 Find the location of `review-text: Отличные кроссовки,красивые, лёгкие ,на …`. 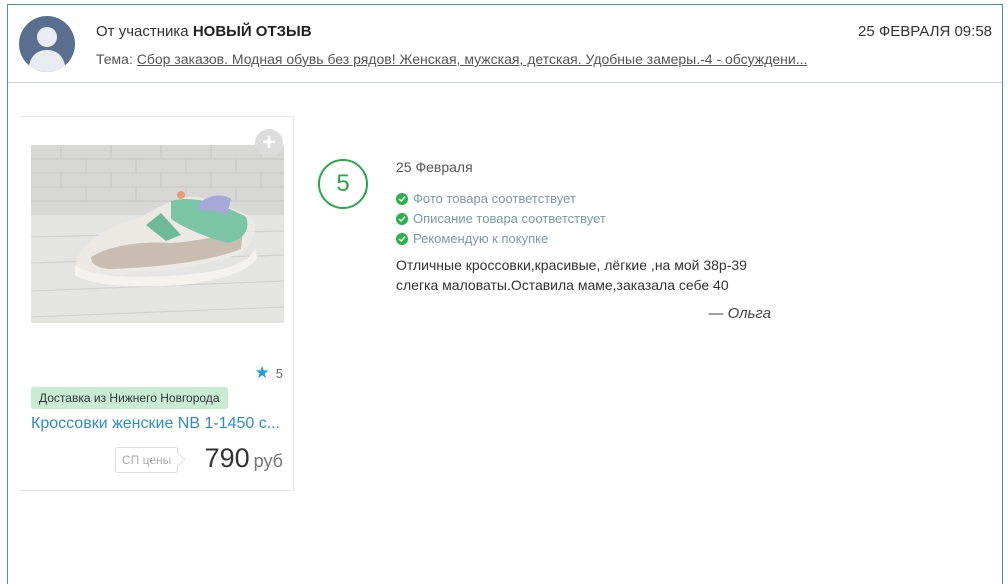

review-text: Отличные кроссовки,красивые, лёгкие ,на … is located at coordinates (571, 275).